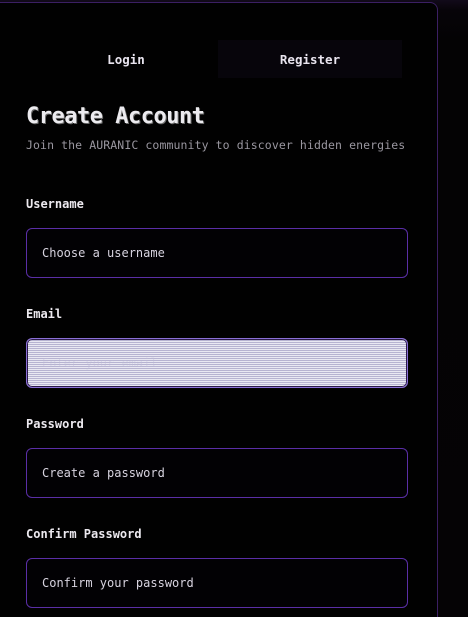  Describe the element at coordinates (55, 424) in the screenshot. I see `password-label: Password` at that location.